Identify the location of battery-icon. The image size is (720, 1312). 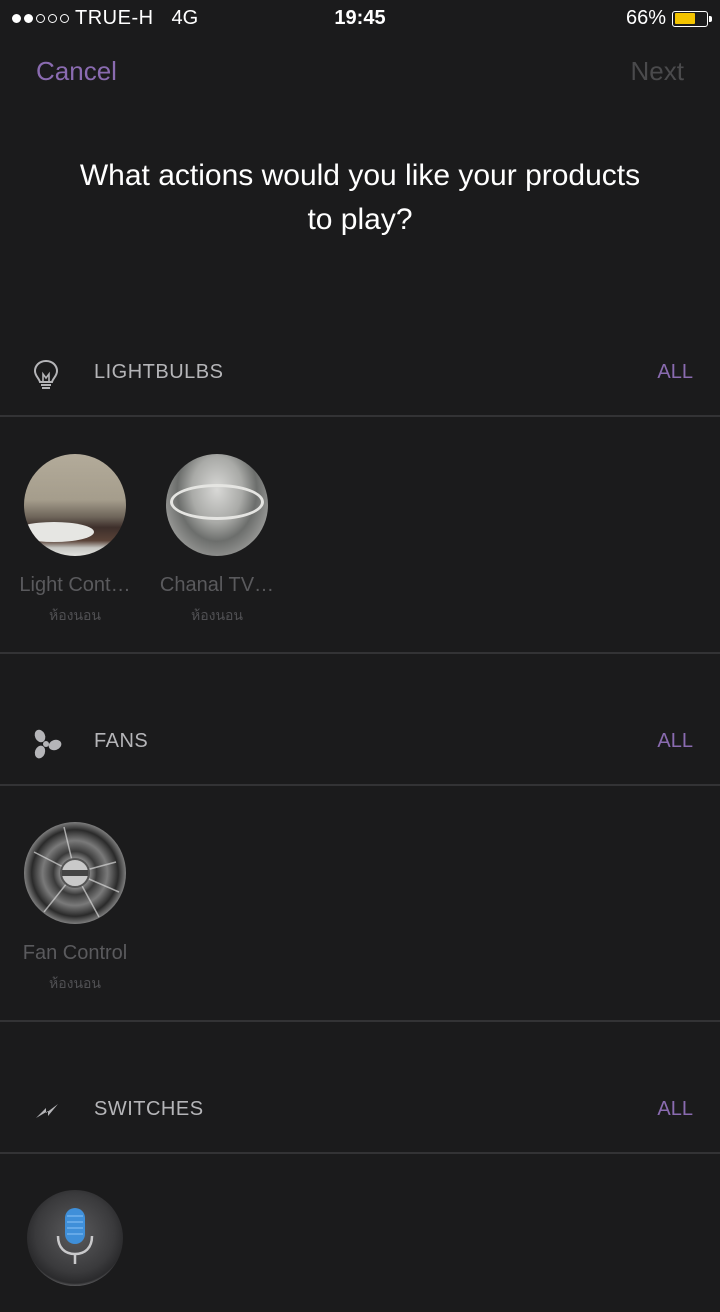
(692, 18).